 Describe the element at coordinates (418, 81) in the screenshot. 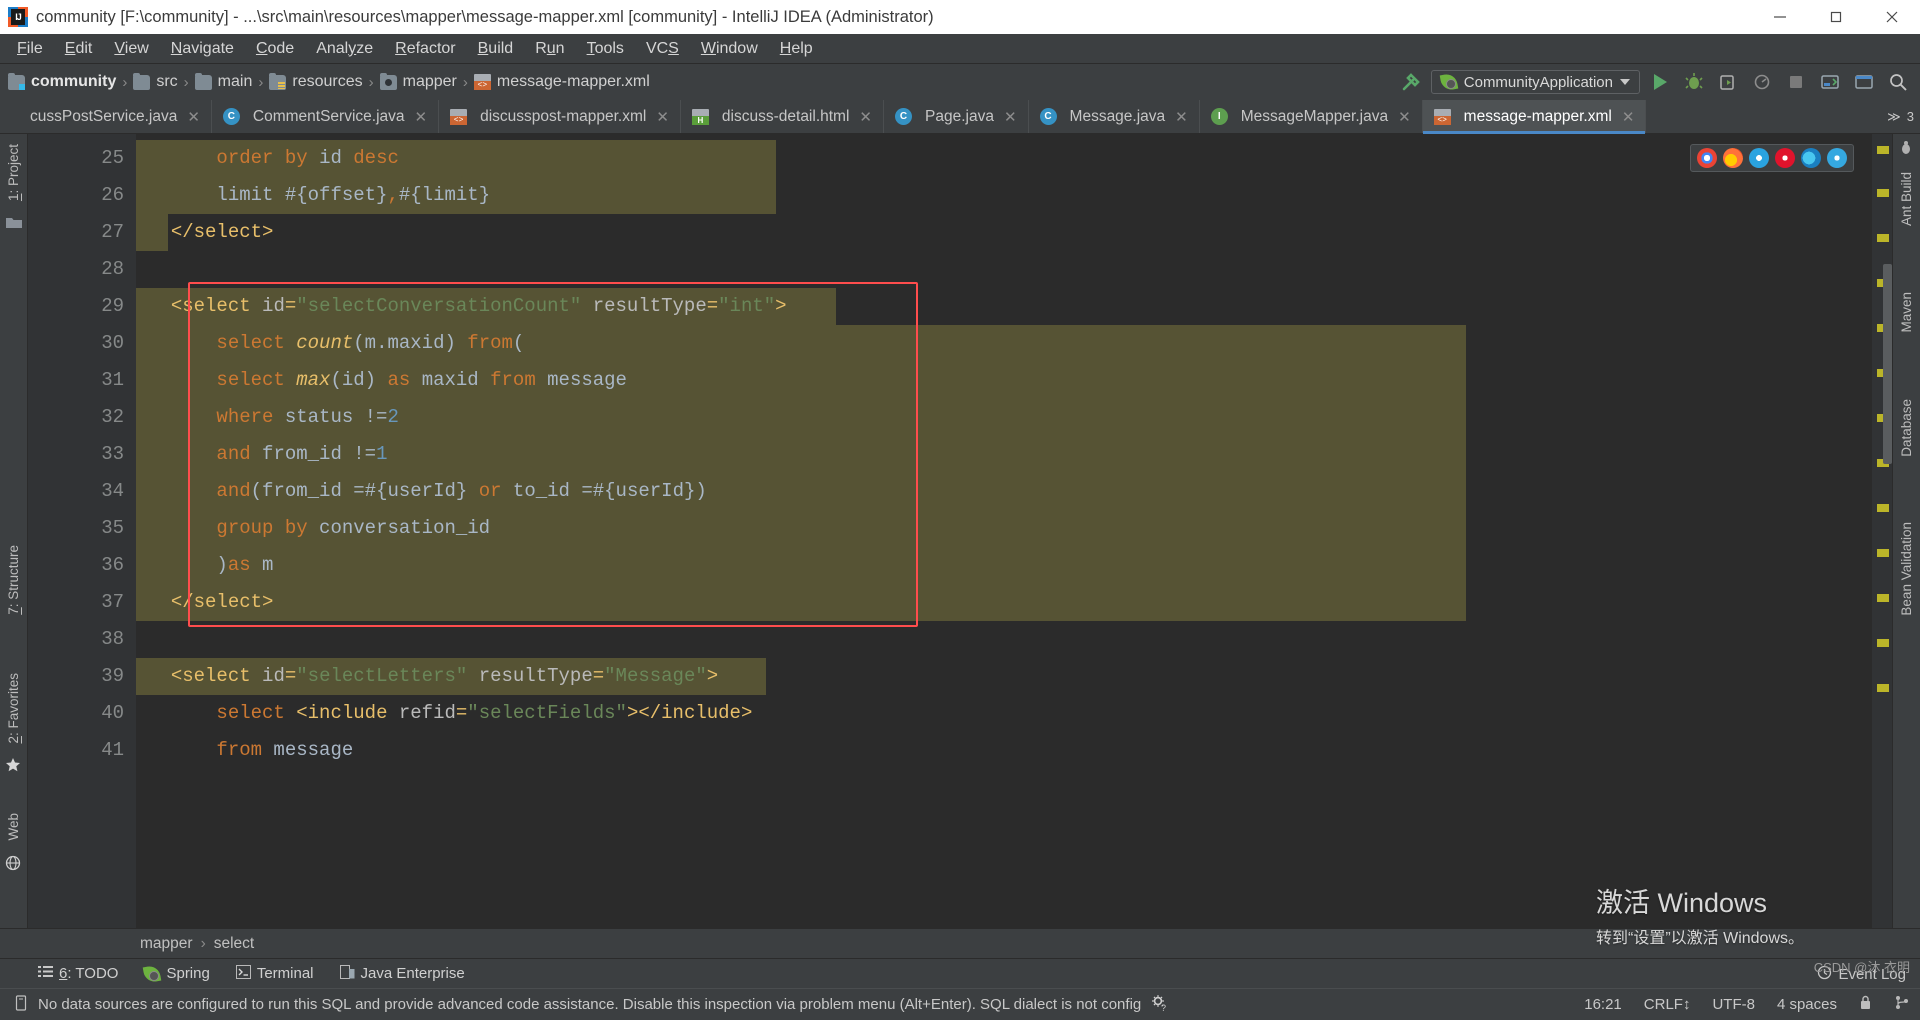

I see `breadcrumb-mapper: mapper` at that location.